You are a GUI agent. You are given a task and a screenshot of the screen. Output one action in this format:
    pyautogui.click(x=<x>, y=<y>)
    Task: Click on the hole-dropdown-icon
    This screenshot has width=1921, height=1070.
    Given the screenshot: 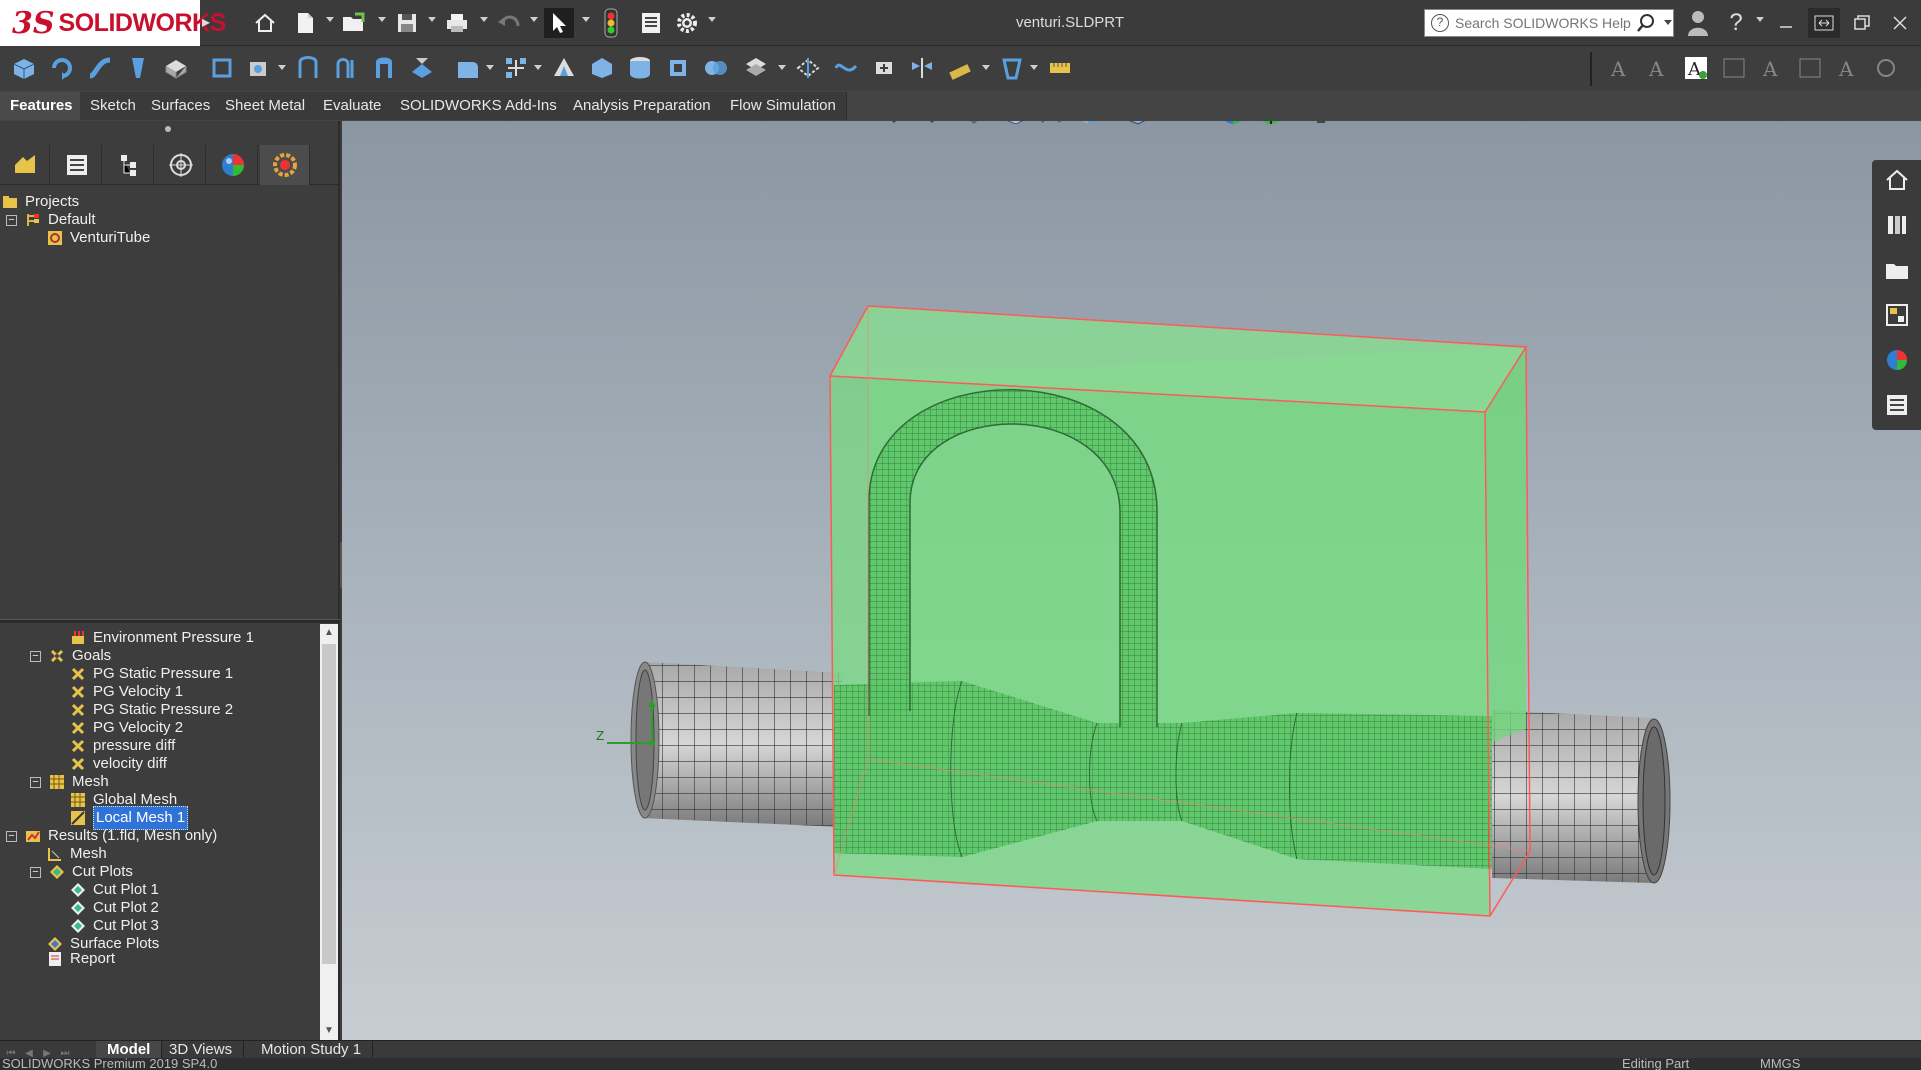 What is the action you would take?
    pyautogui.click(x=282, y=69)
    